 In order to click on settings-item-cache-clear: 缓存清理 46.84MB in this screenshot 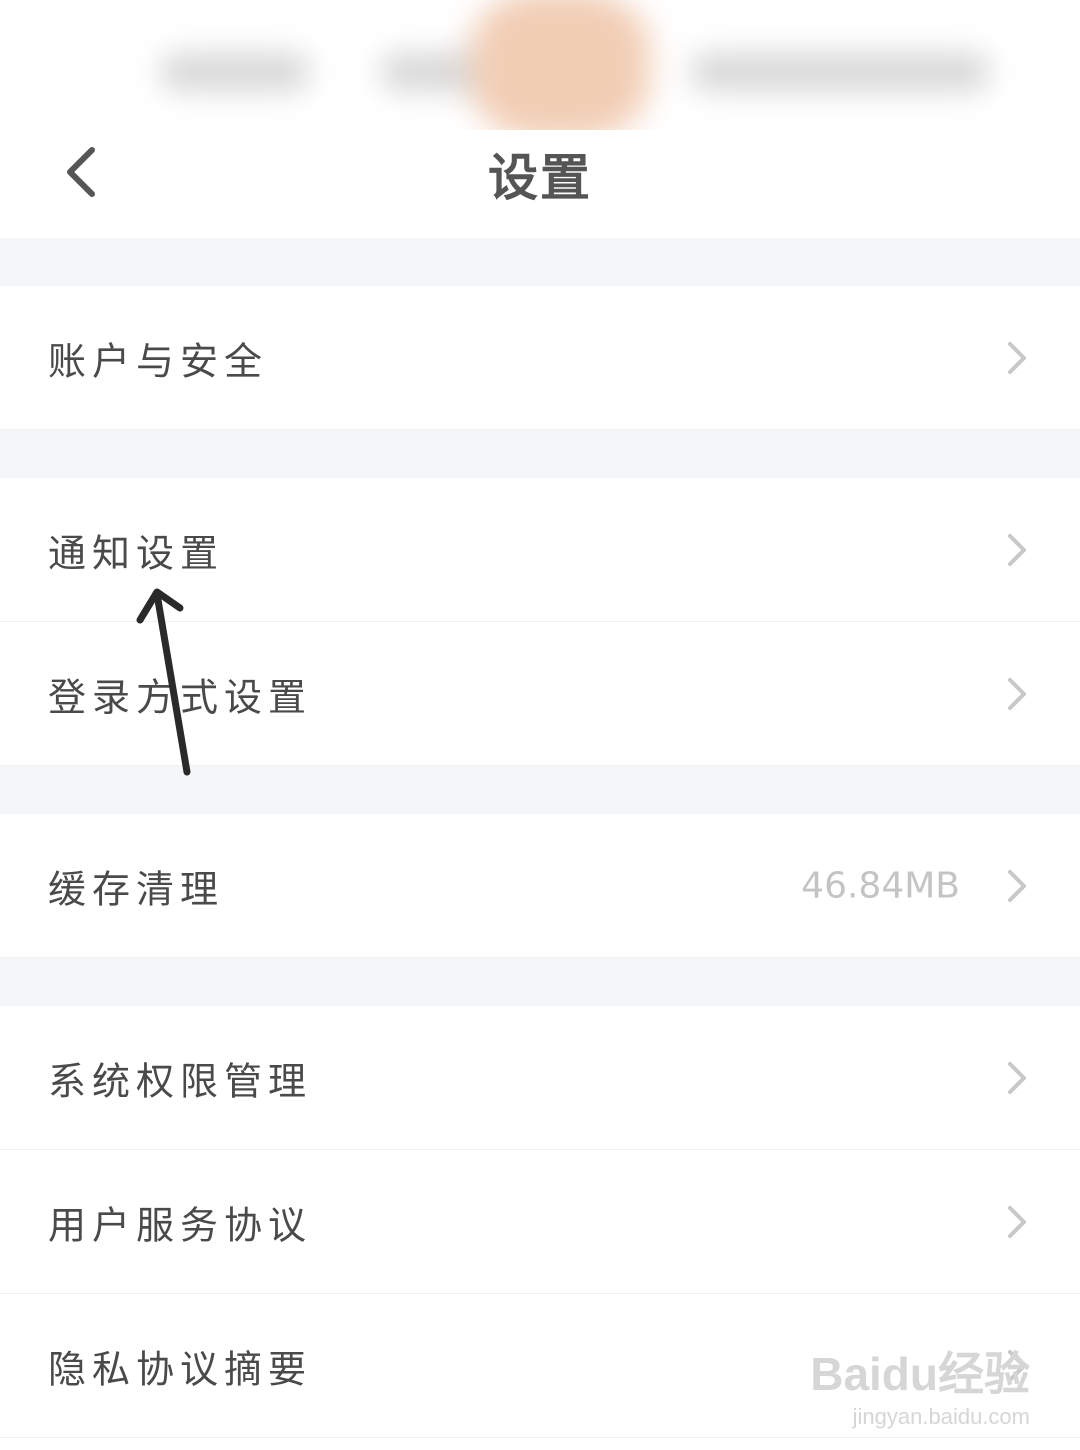, I will do `click(540, 886)`.